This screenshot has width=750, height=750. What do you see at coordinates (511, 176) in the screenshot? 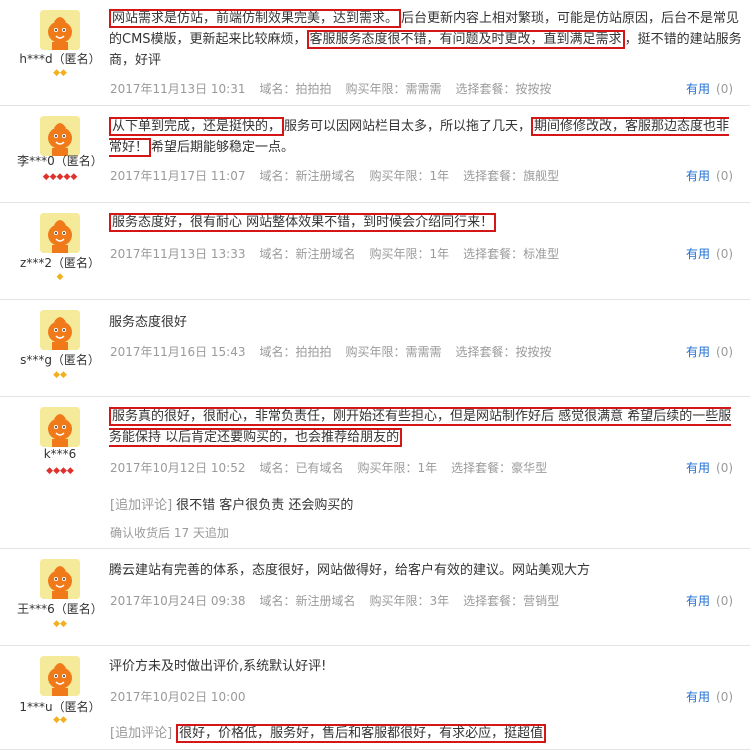
I see `meta-package: 选择套餐：旗舰型` at bounding box center [511, 176].